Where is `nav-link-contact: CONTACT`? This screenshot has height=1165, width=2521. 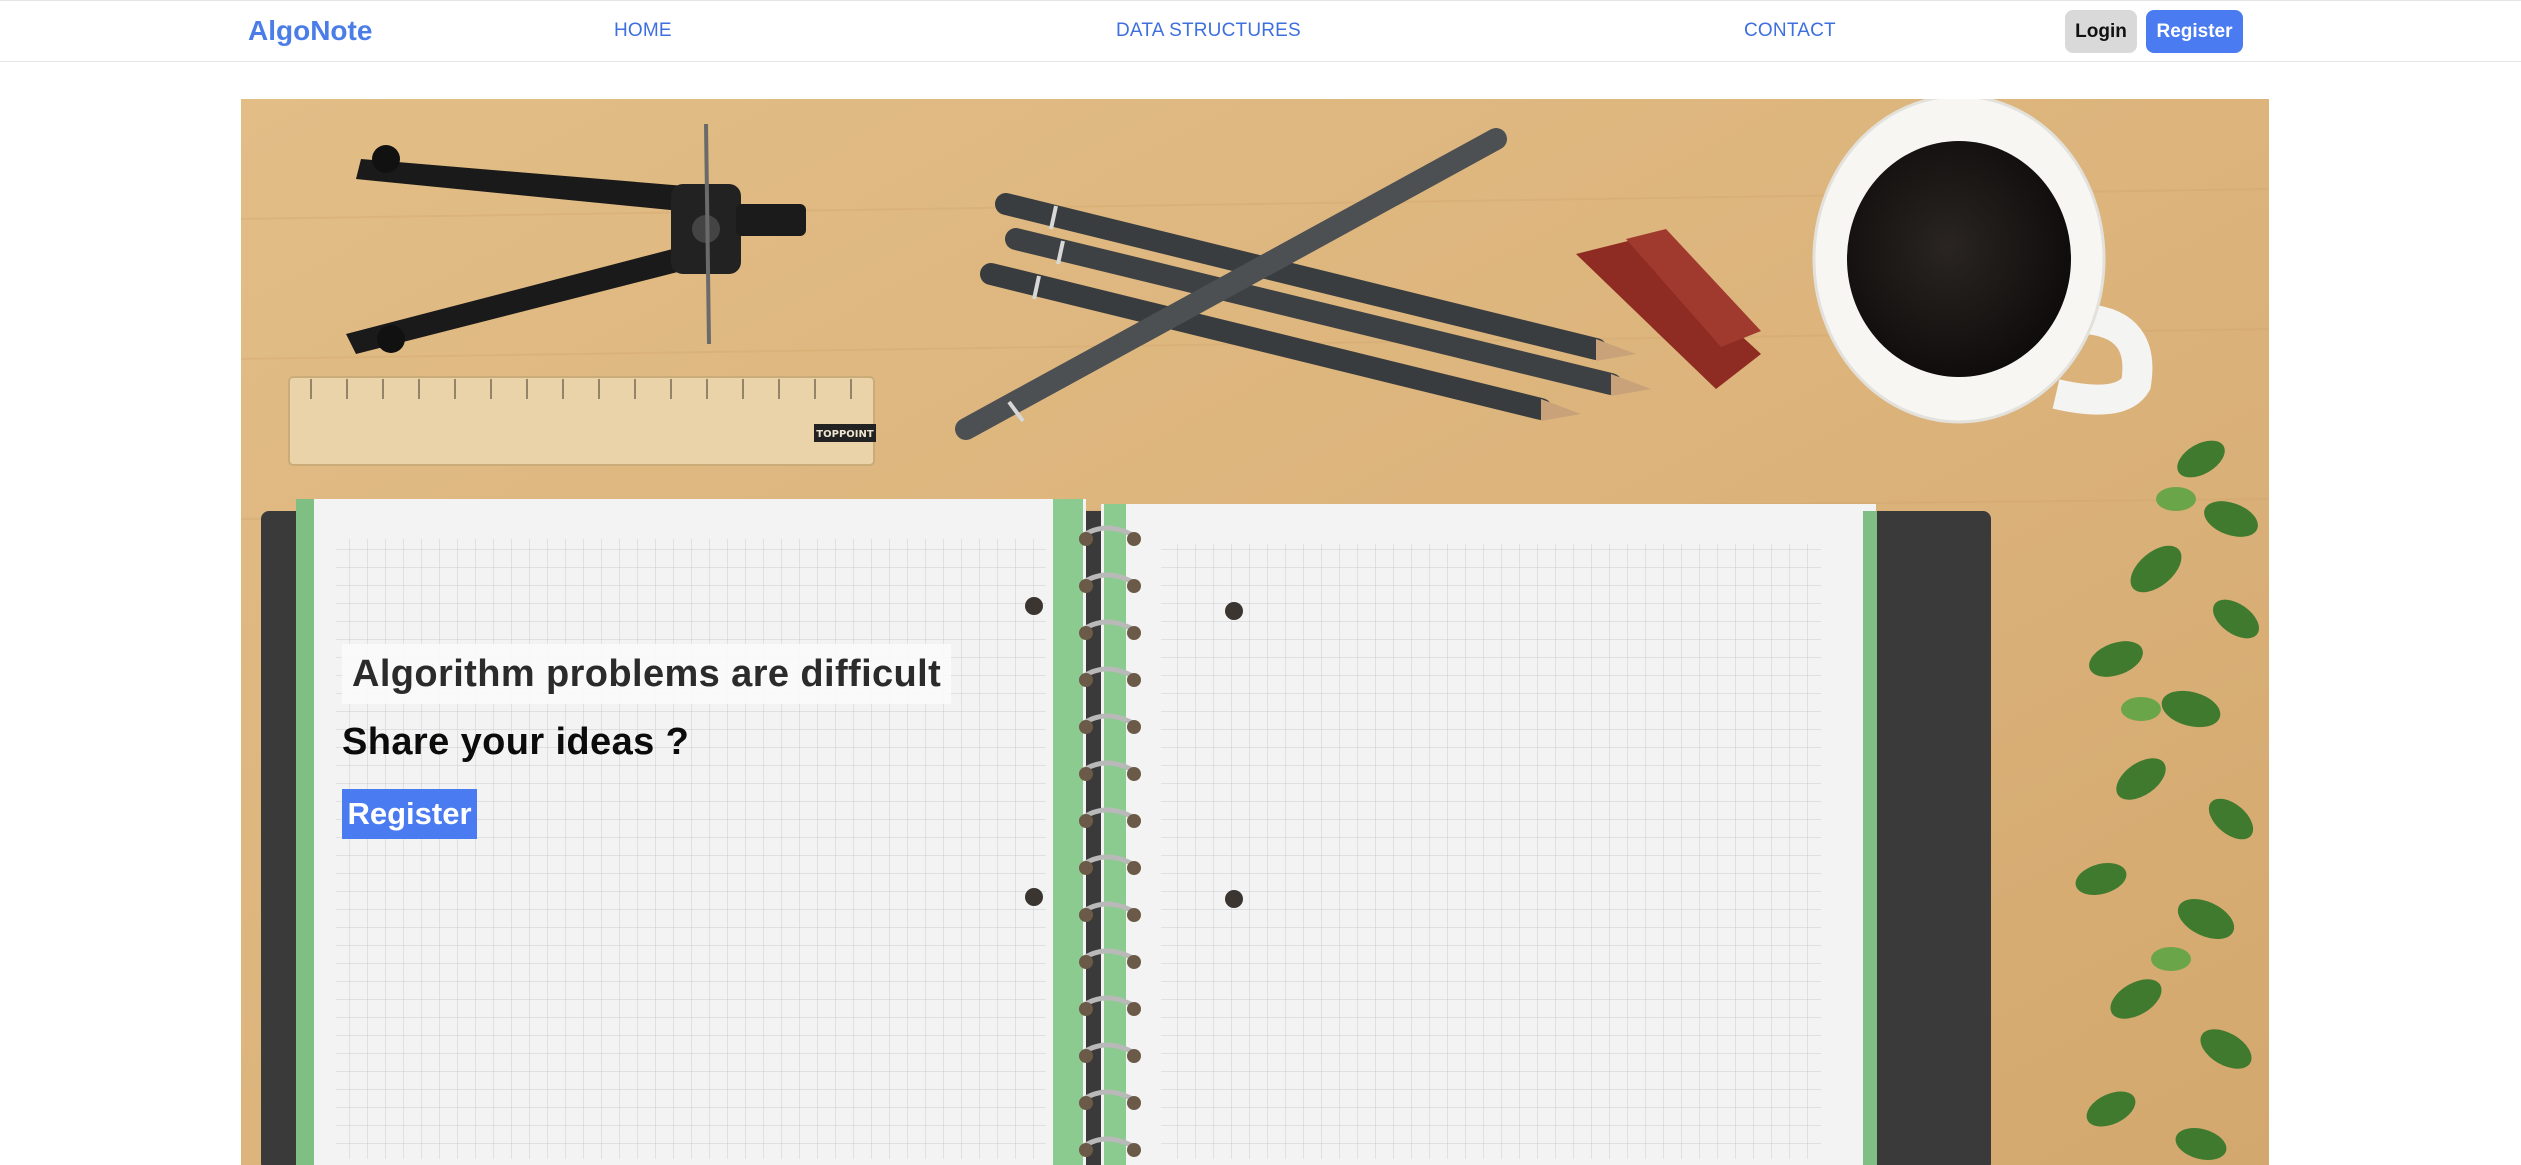 nav-link-contact: CONTACT is located at coordinates (1790, 31).